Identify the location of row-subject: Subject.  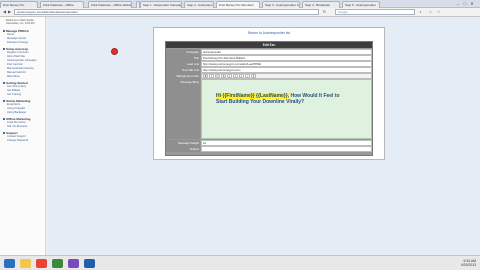
(269, 149).